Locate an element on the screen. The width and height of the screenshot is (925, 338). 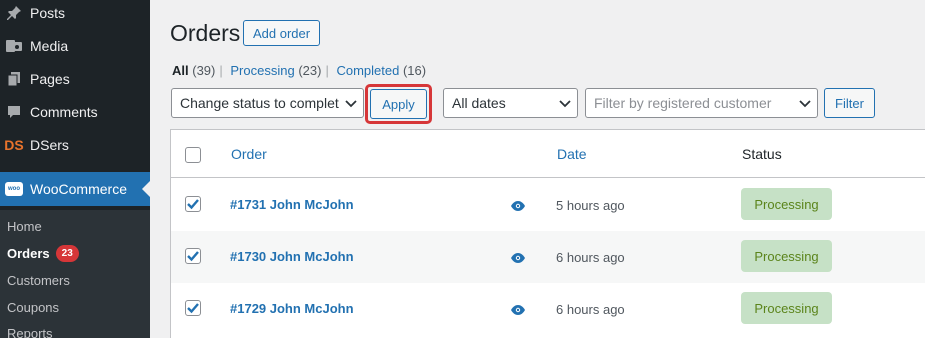
view-all: All (39) is located at coordinates (193, 70).